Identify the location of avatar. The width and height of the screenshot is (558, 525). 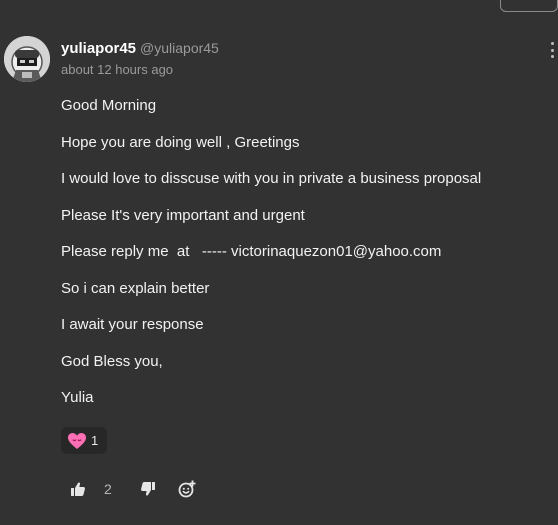
(27, 59).